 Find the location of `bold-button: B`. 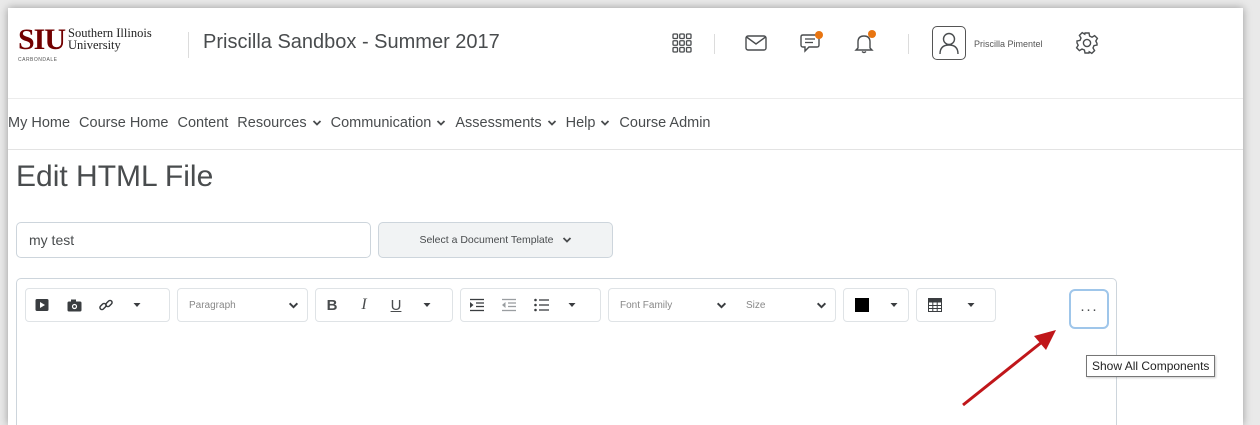

bold-button: B is located at coordinates (332, 305).